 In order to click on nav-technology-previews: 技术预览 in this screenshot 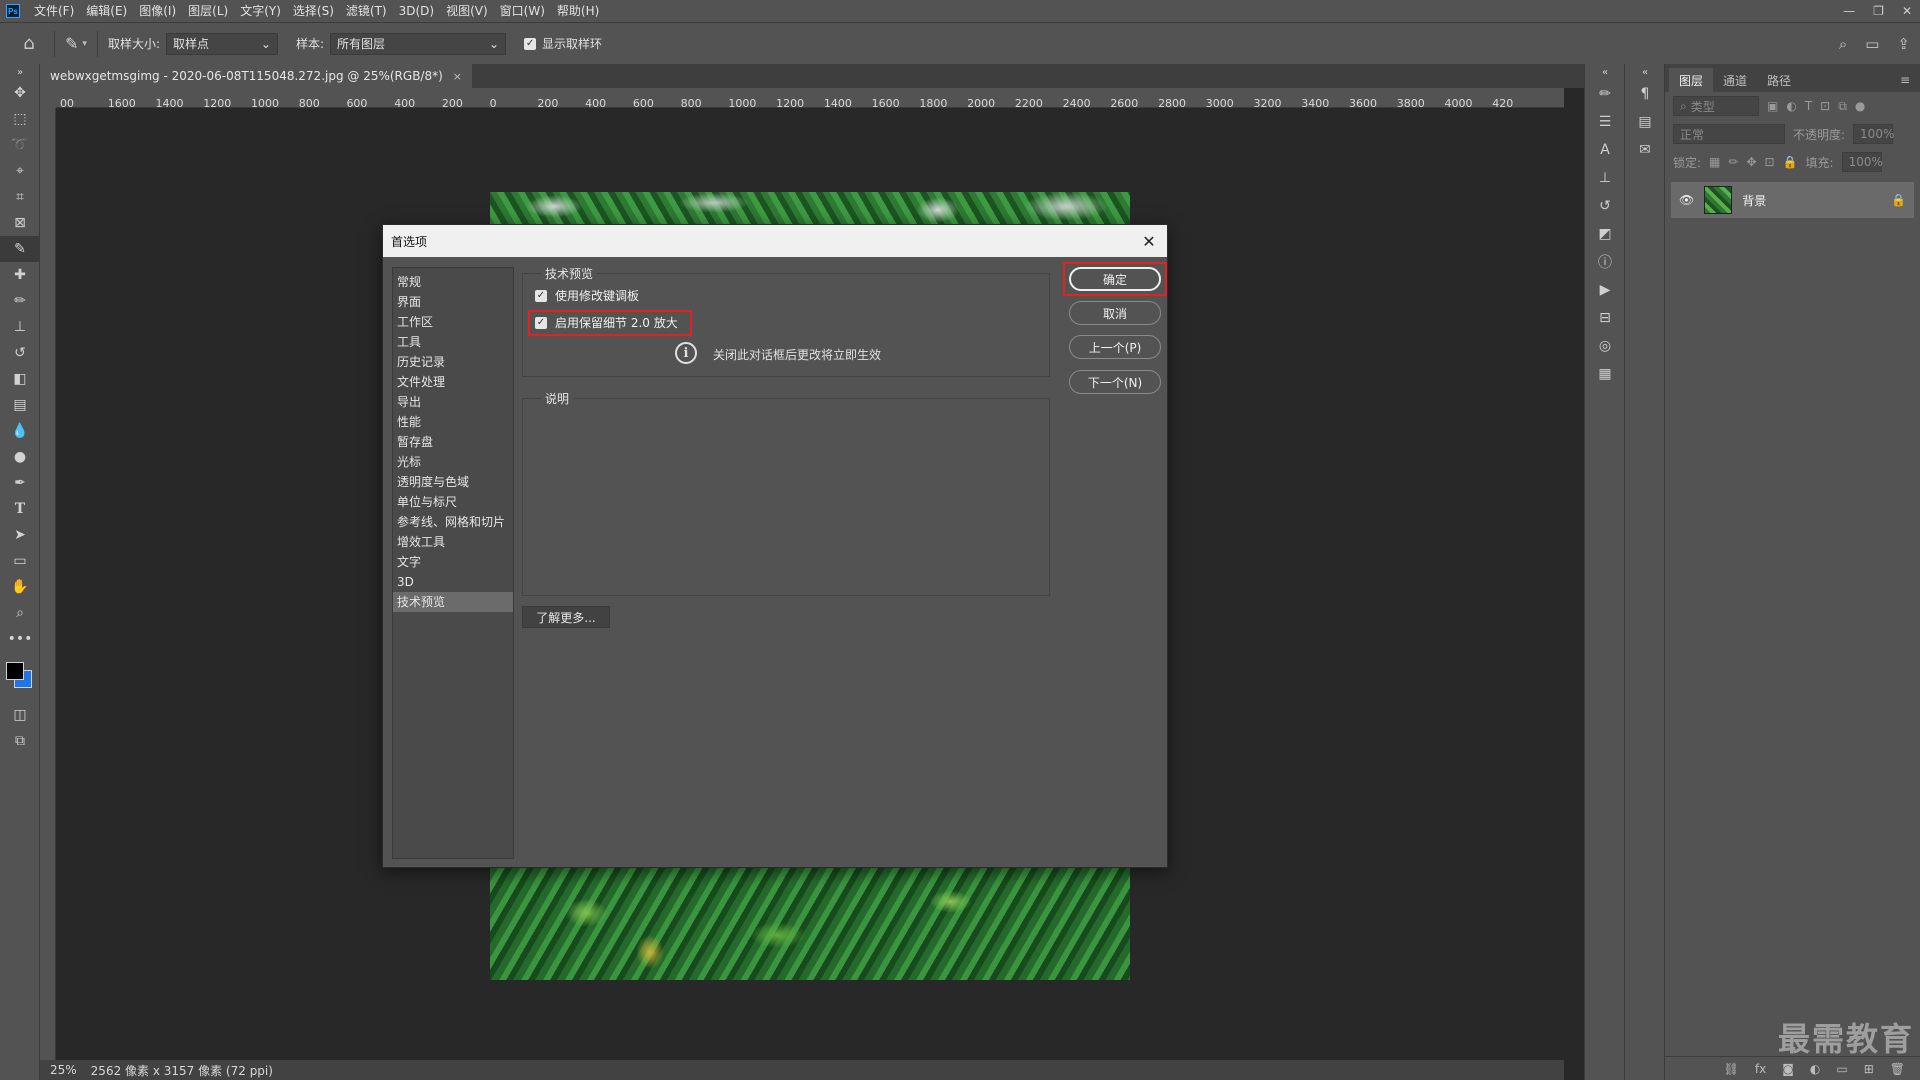, I will do `click(453, 602)`.